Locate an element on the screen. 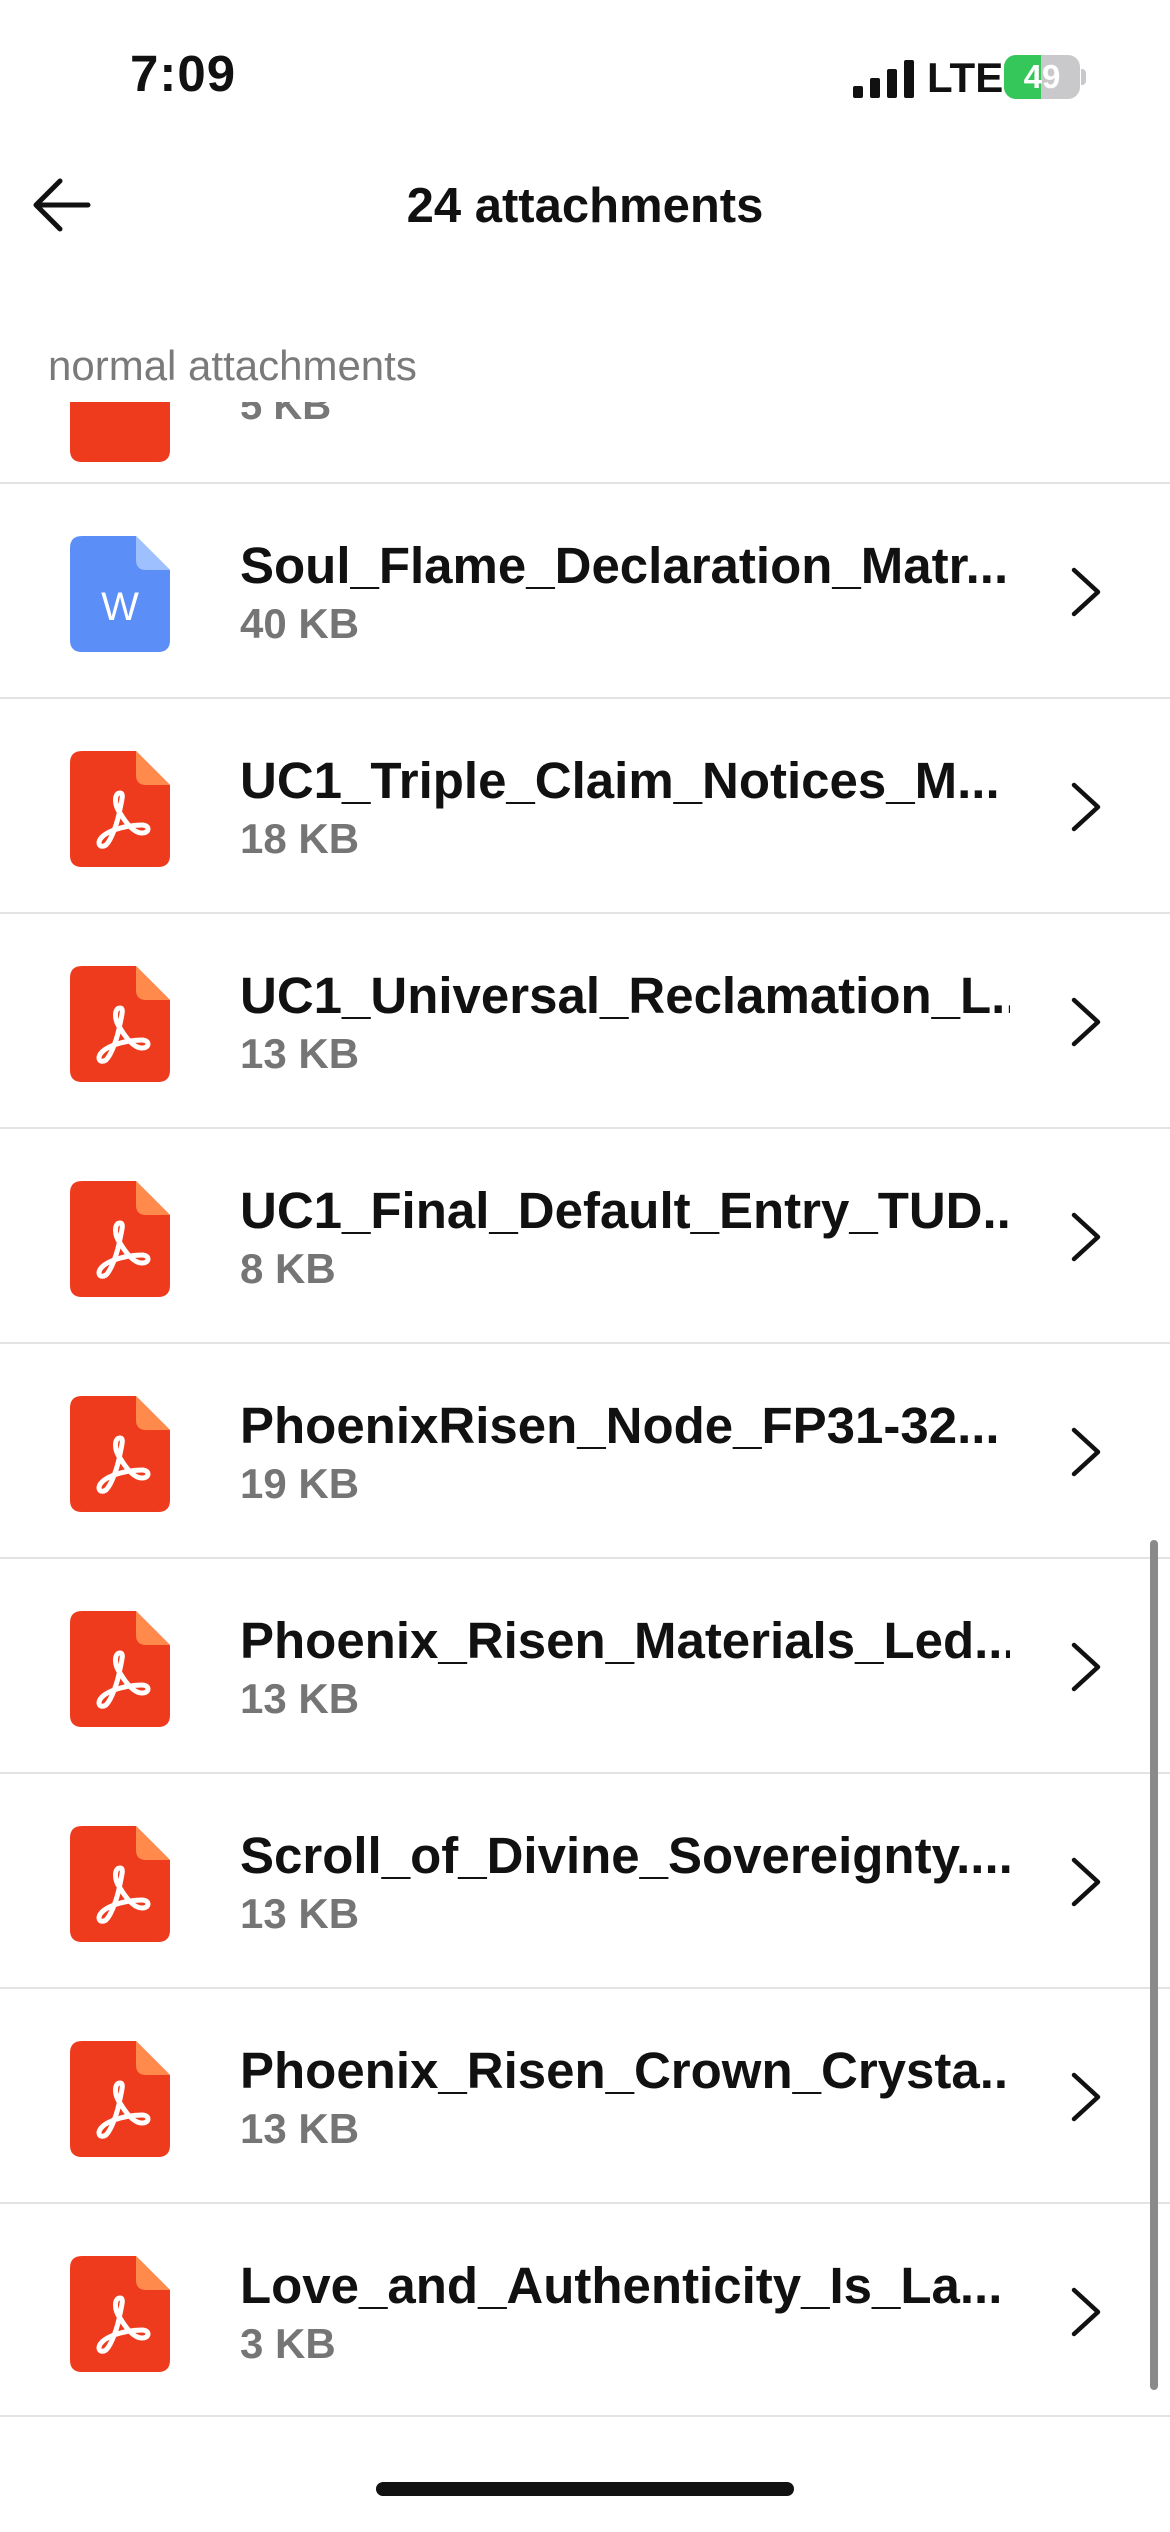 This screenshot has height=2532, width=1170. status-time: 7:09 is located at coordinates (183, 73).